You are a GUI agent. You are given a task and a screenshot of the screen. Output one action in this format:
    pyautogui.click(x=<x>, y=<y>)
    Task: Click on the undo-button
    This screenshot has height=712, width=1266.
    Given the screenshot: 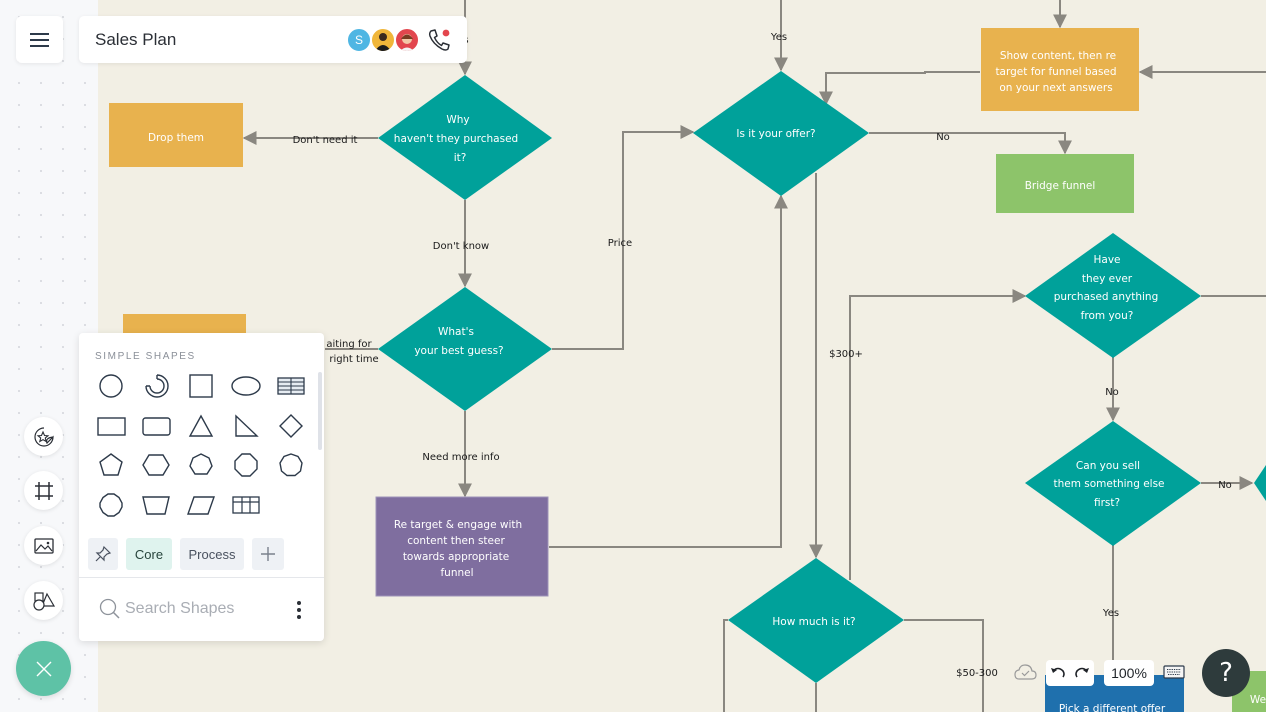 What is the action you would take?
    pyautogui.click(x=1058, y=673)
    